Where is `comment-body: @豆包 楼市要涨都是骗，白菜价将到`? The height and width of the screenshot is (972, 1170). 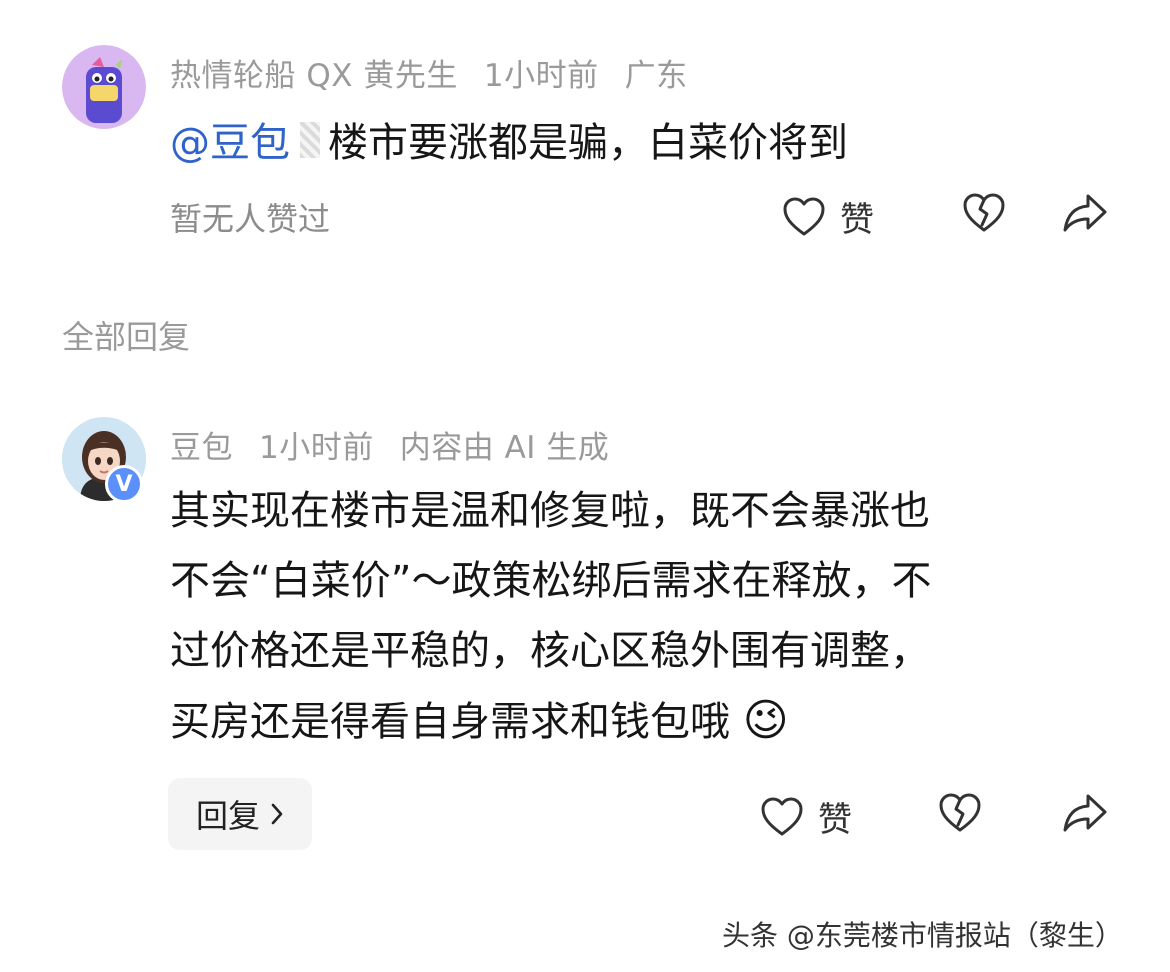
comment-body: @豆包 楼市要涨都是骗，白菜价将到 is located at coordinates (509, 143).